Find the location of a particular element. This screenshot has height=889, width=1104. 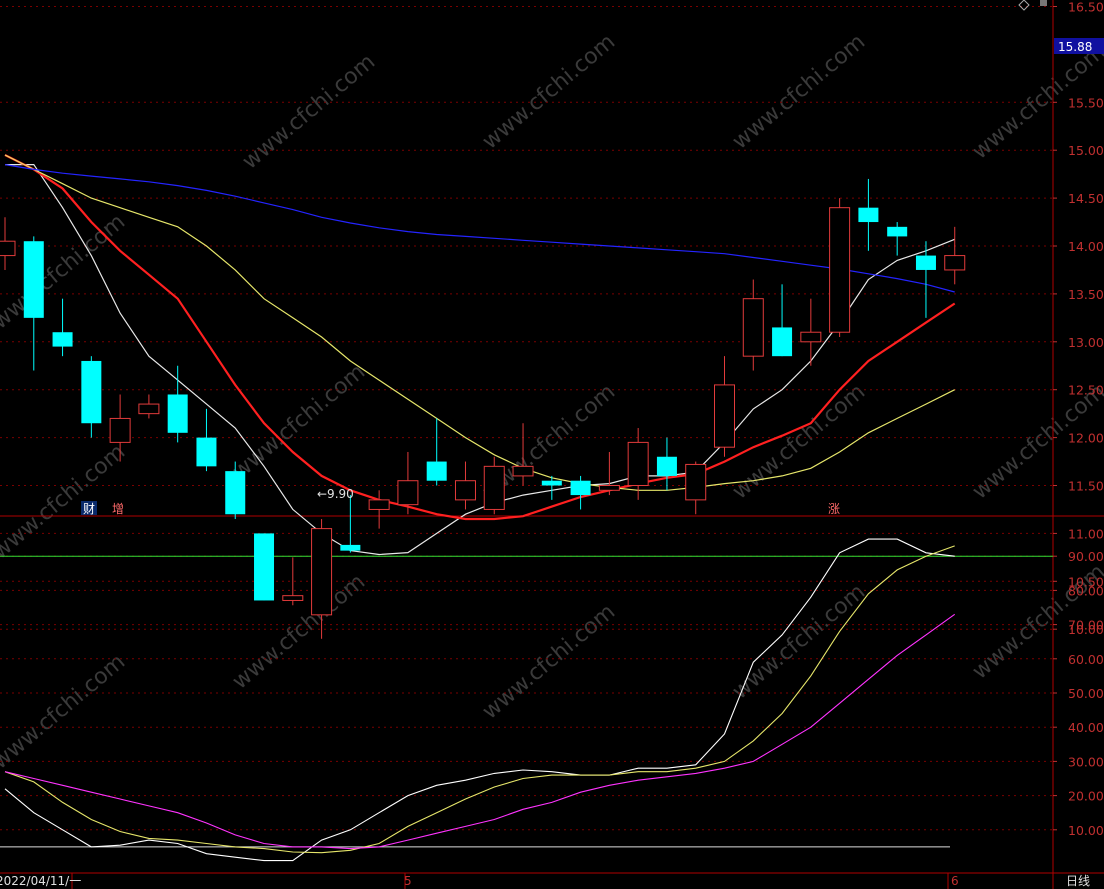

price-tick-label: 13.50 is located at coordinates (1086, 294).